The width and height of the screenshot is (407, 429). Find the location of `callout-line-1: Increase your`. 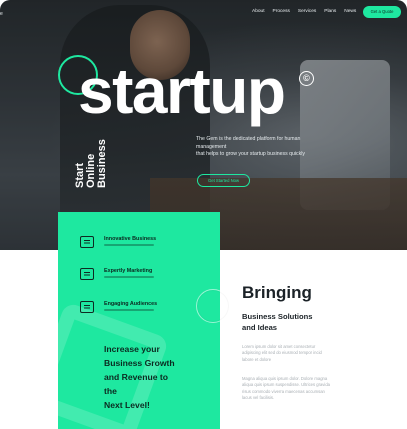

callout-line-1: Increase your is located at coordinates (132, 349).